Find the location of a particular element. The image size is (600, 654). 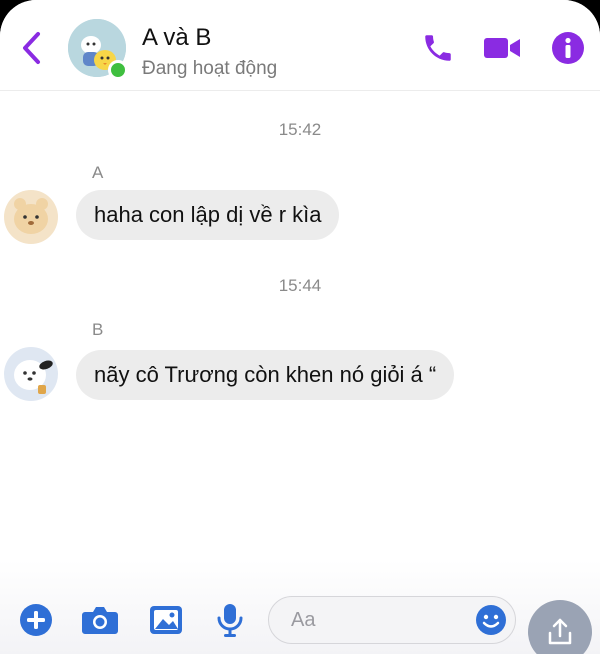

call-button is located at coordinates (438, 48).